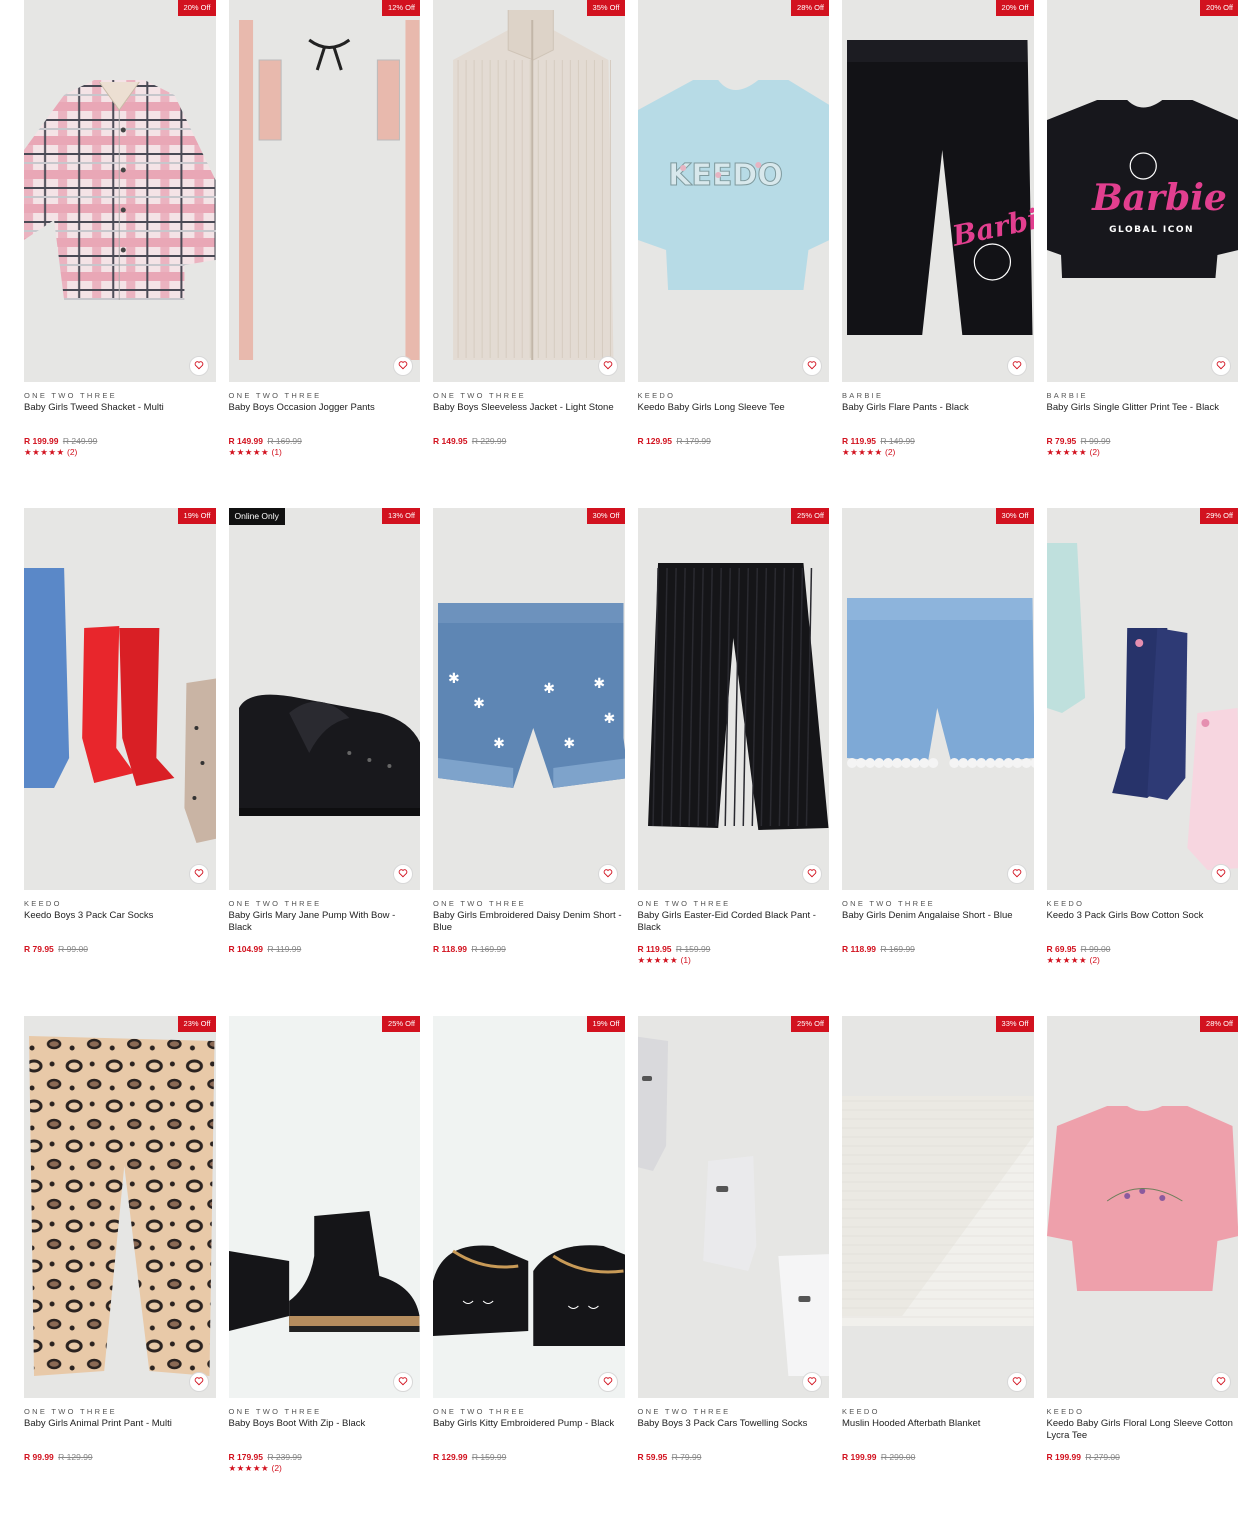  I want to click on product-title: Muslin Hooded Afterbath Blanket, so click(938, 1435).